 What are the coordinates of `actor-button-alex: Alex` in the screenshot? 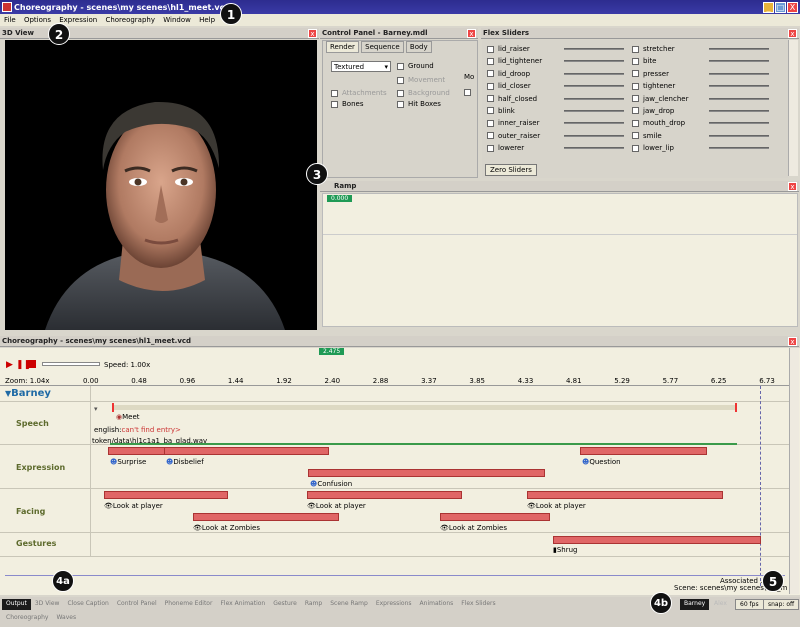 It's located at (720, 604).